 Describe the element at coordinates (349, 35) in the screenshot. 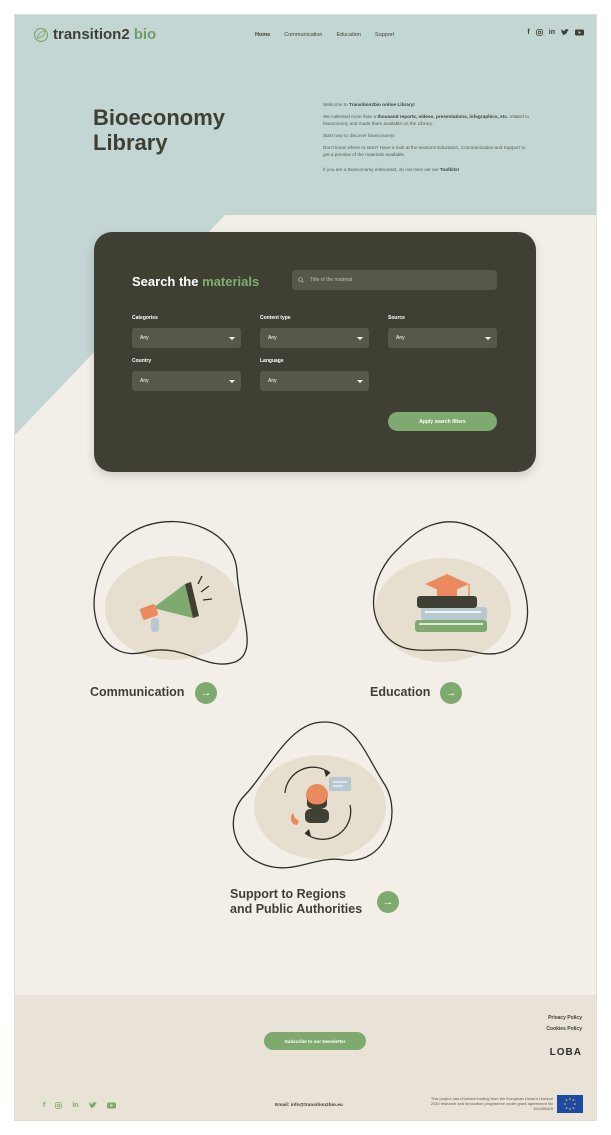

I see `nav-education: Education` at that location.